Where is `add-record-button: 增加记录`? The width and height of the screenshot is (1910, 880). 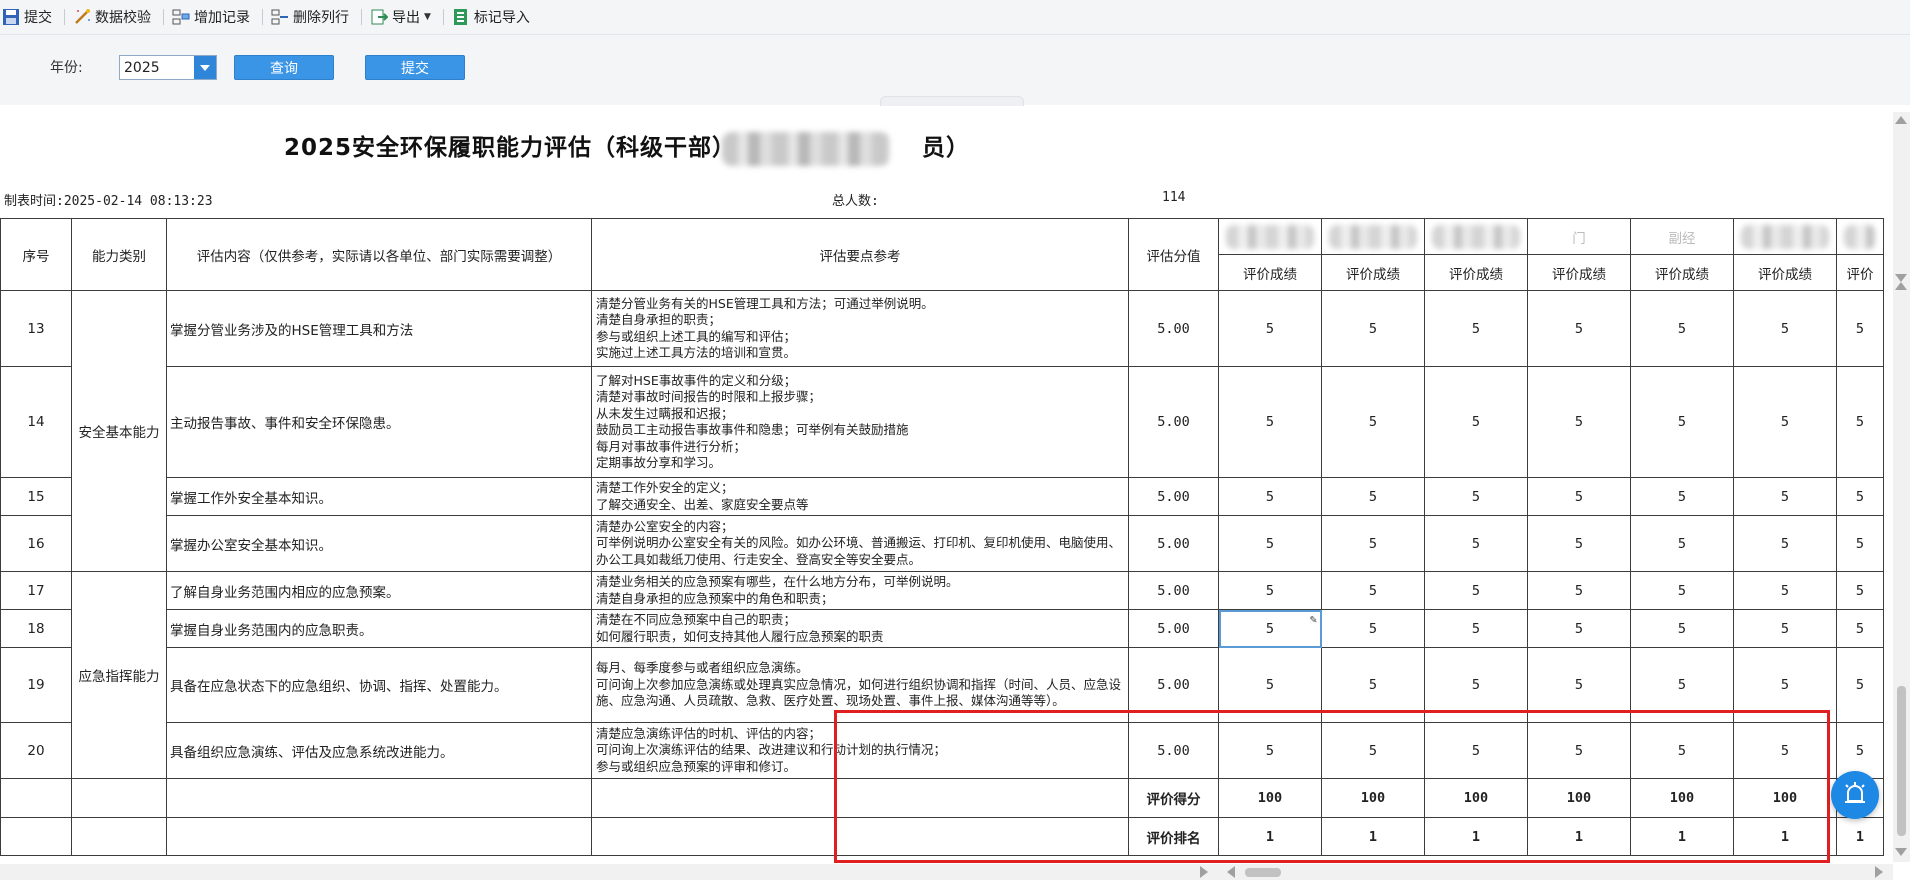 add-record-button: 增加记录 is located at coordinates (213, 17).